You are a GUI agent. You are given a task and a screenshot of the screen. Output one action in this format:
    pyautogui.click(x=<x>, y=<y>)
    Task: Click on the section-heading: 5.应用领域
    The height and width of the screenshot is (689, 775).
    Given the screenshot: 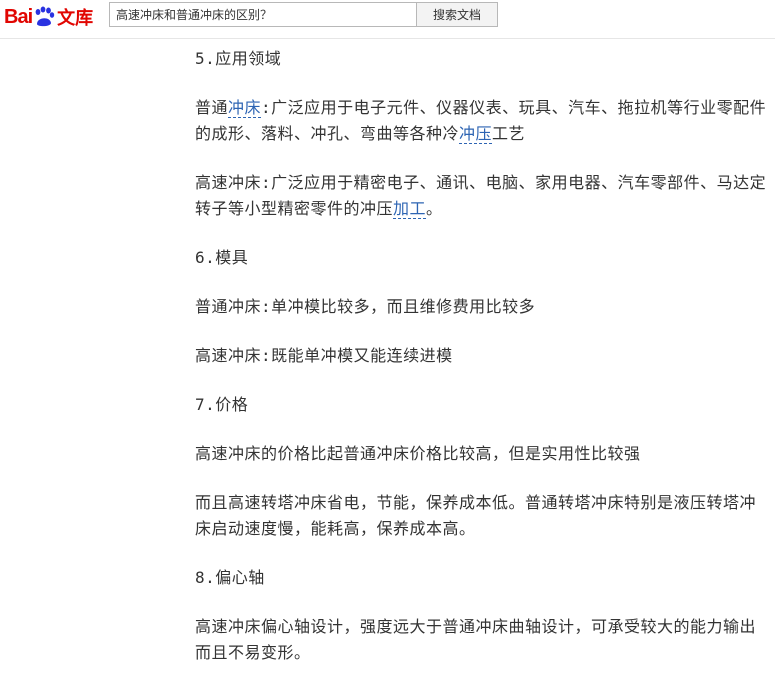 What is the action you would take?
    pyautogui.click(x=238, y=58)
    